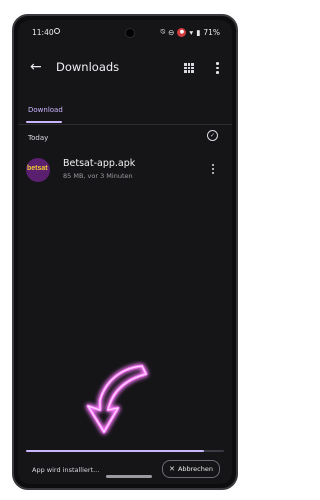  Describe the element at coordinates (217, 68) in the screenshot. I see `more-options-icon` at that location.